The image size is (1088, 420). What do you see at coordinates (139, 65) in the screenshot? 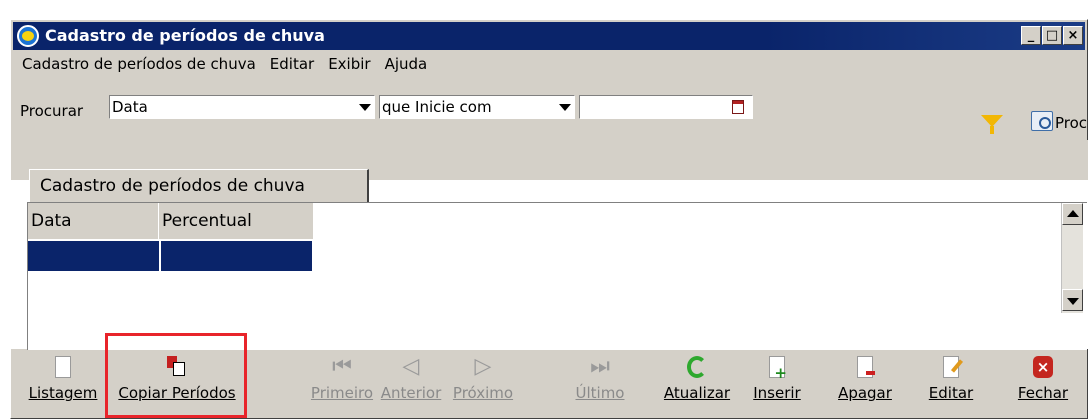
I see `menu-cadastro: Cadastro de períodos de chuva` at bounding box center [139, 65].